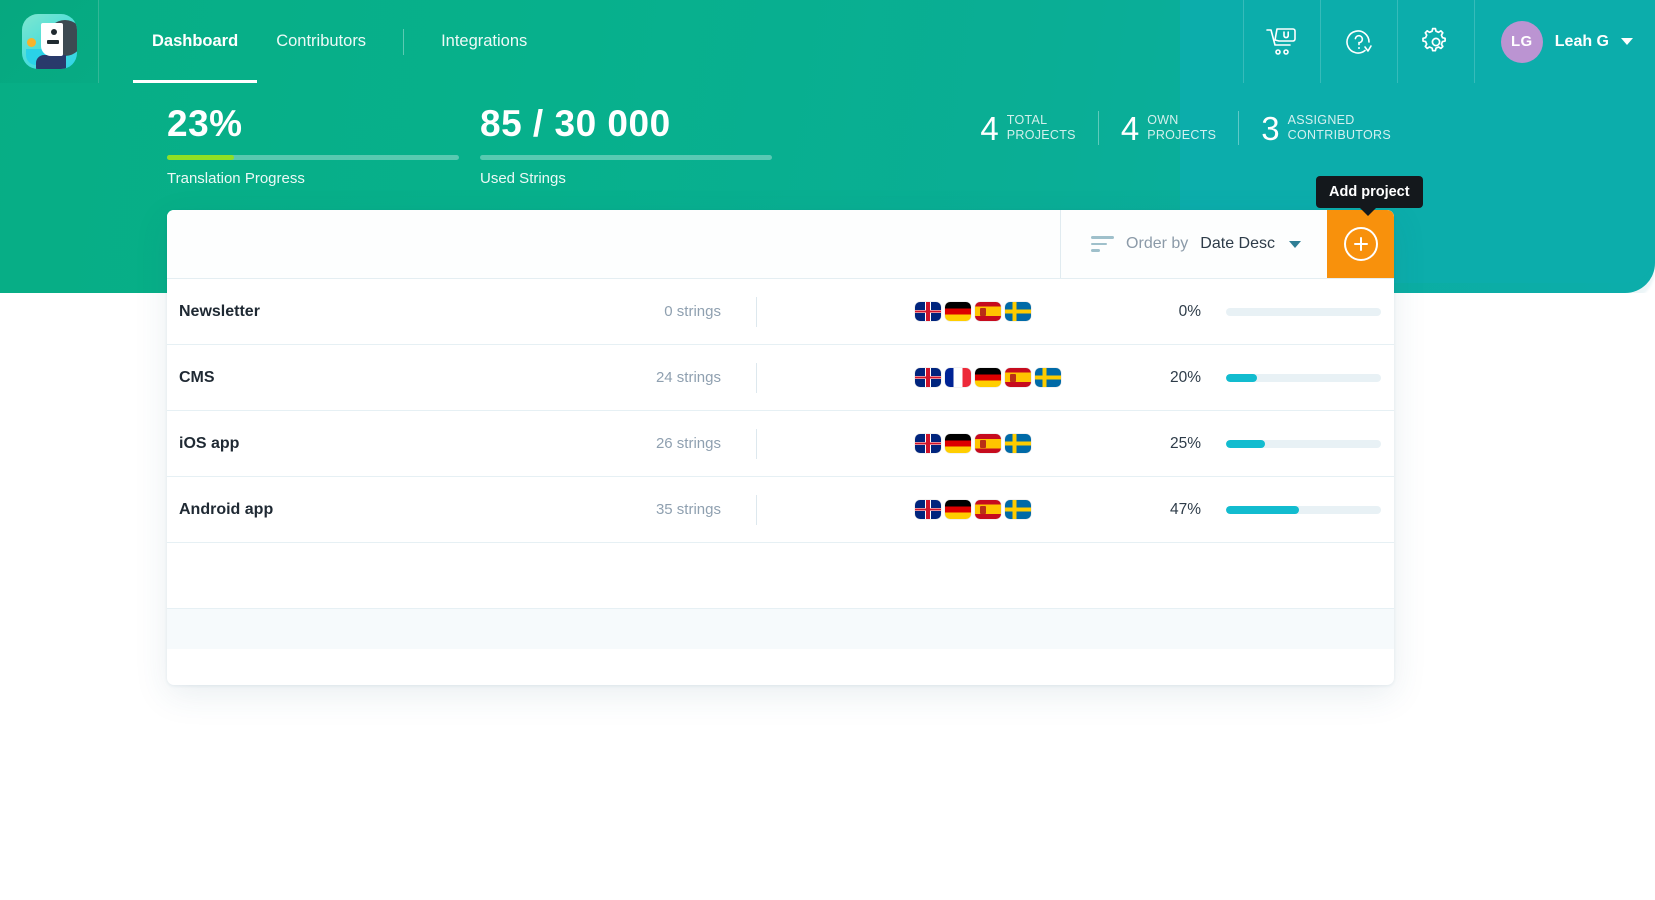 The height and width of the screenshot is (900, 1655). I want to click on add-project-button, so click(1360, 244).